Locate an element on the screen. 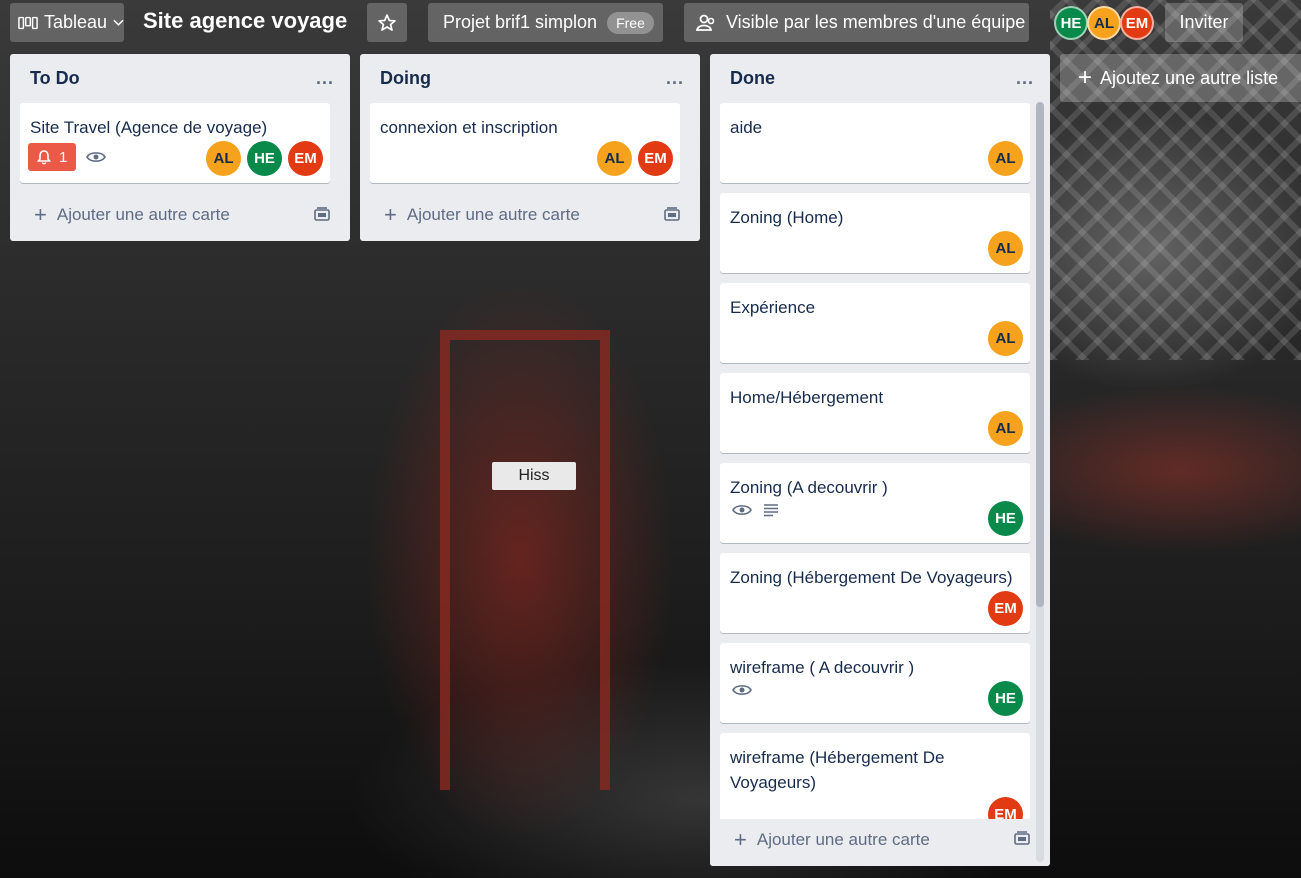 This screenshot has width=1301, height=878. card: aide AL is located at coordinates (875, 143).